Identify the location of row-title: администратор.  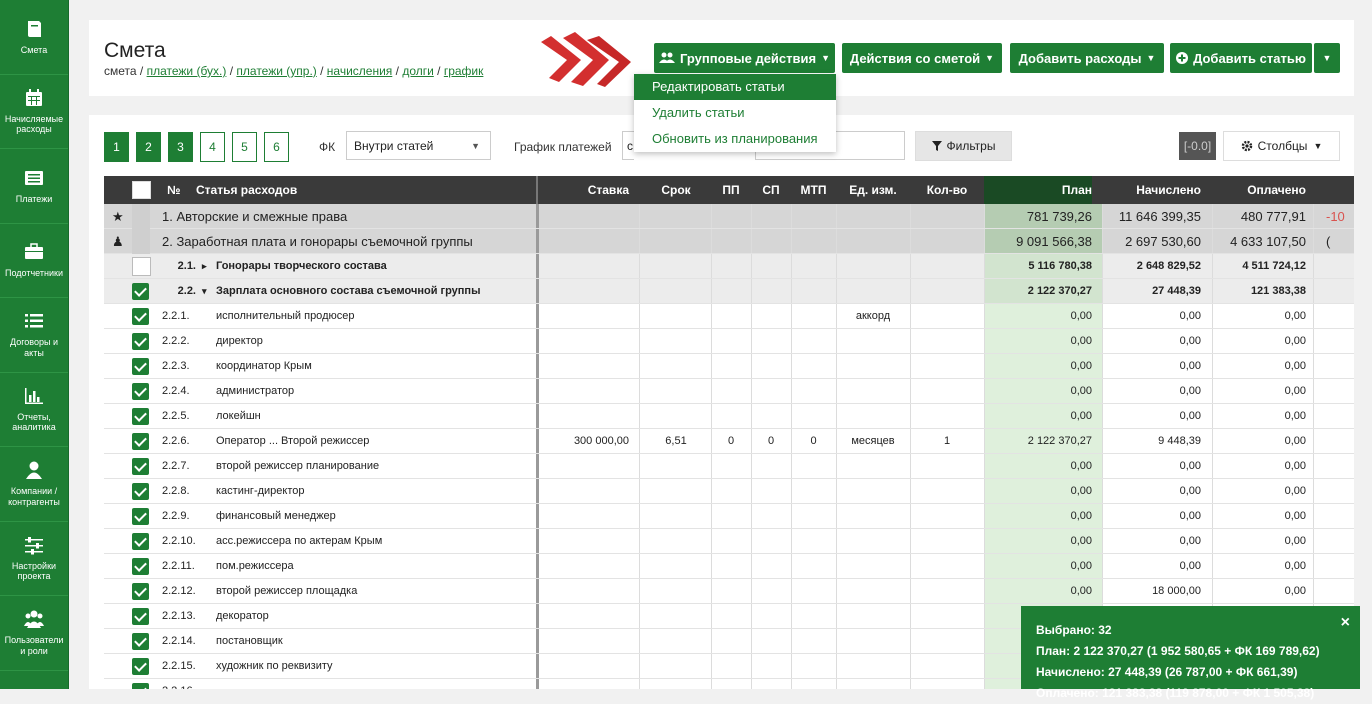
(255, 391).